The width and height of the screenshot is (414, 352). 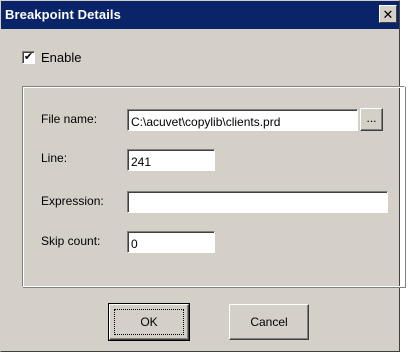 I want to click on skip-count-field, so click(x=171, y=242).